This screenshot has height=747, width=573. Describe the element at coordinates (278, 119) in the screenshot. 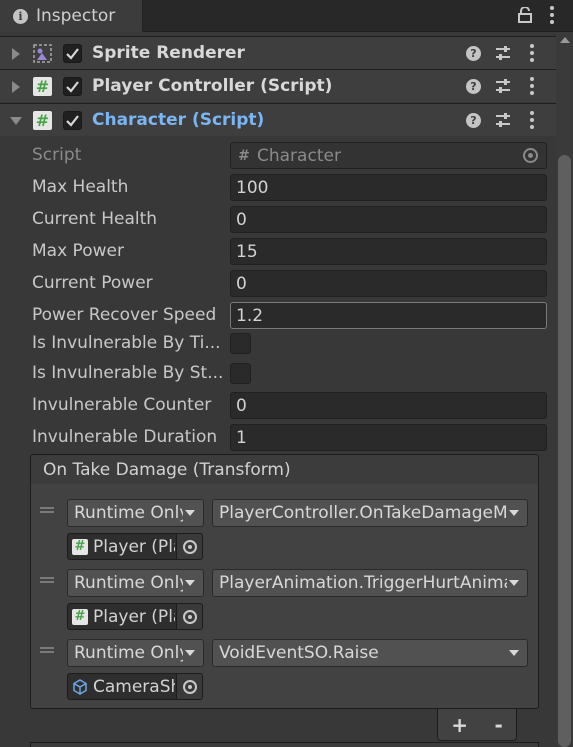

I see `component-character: # Character (Script) ?` at that location.